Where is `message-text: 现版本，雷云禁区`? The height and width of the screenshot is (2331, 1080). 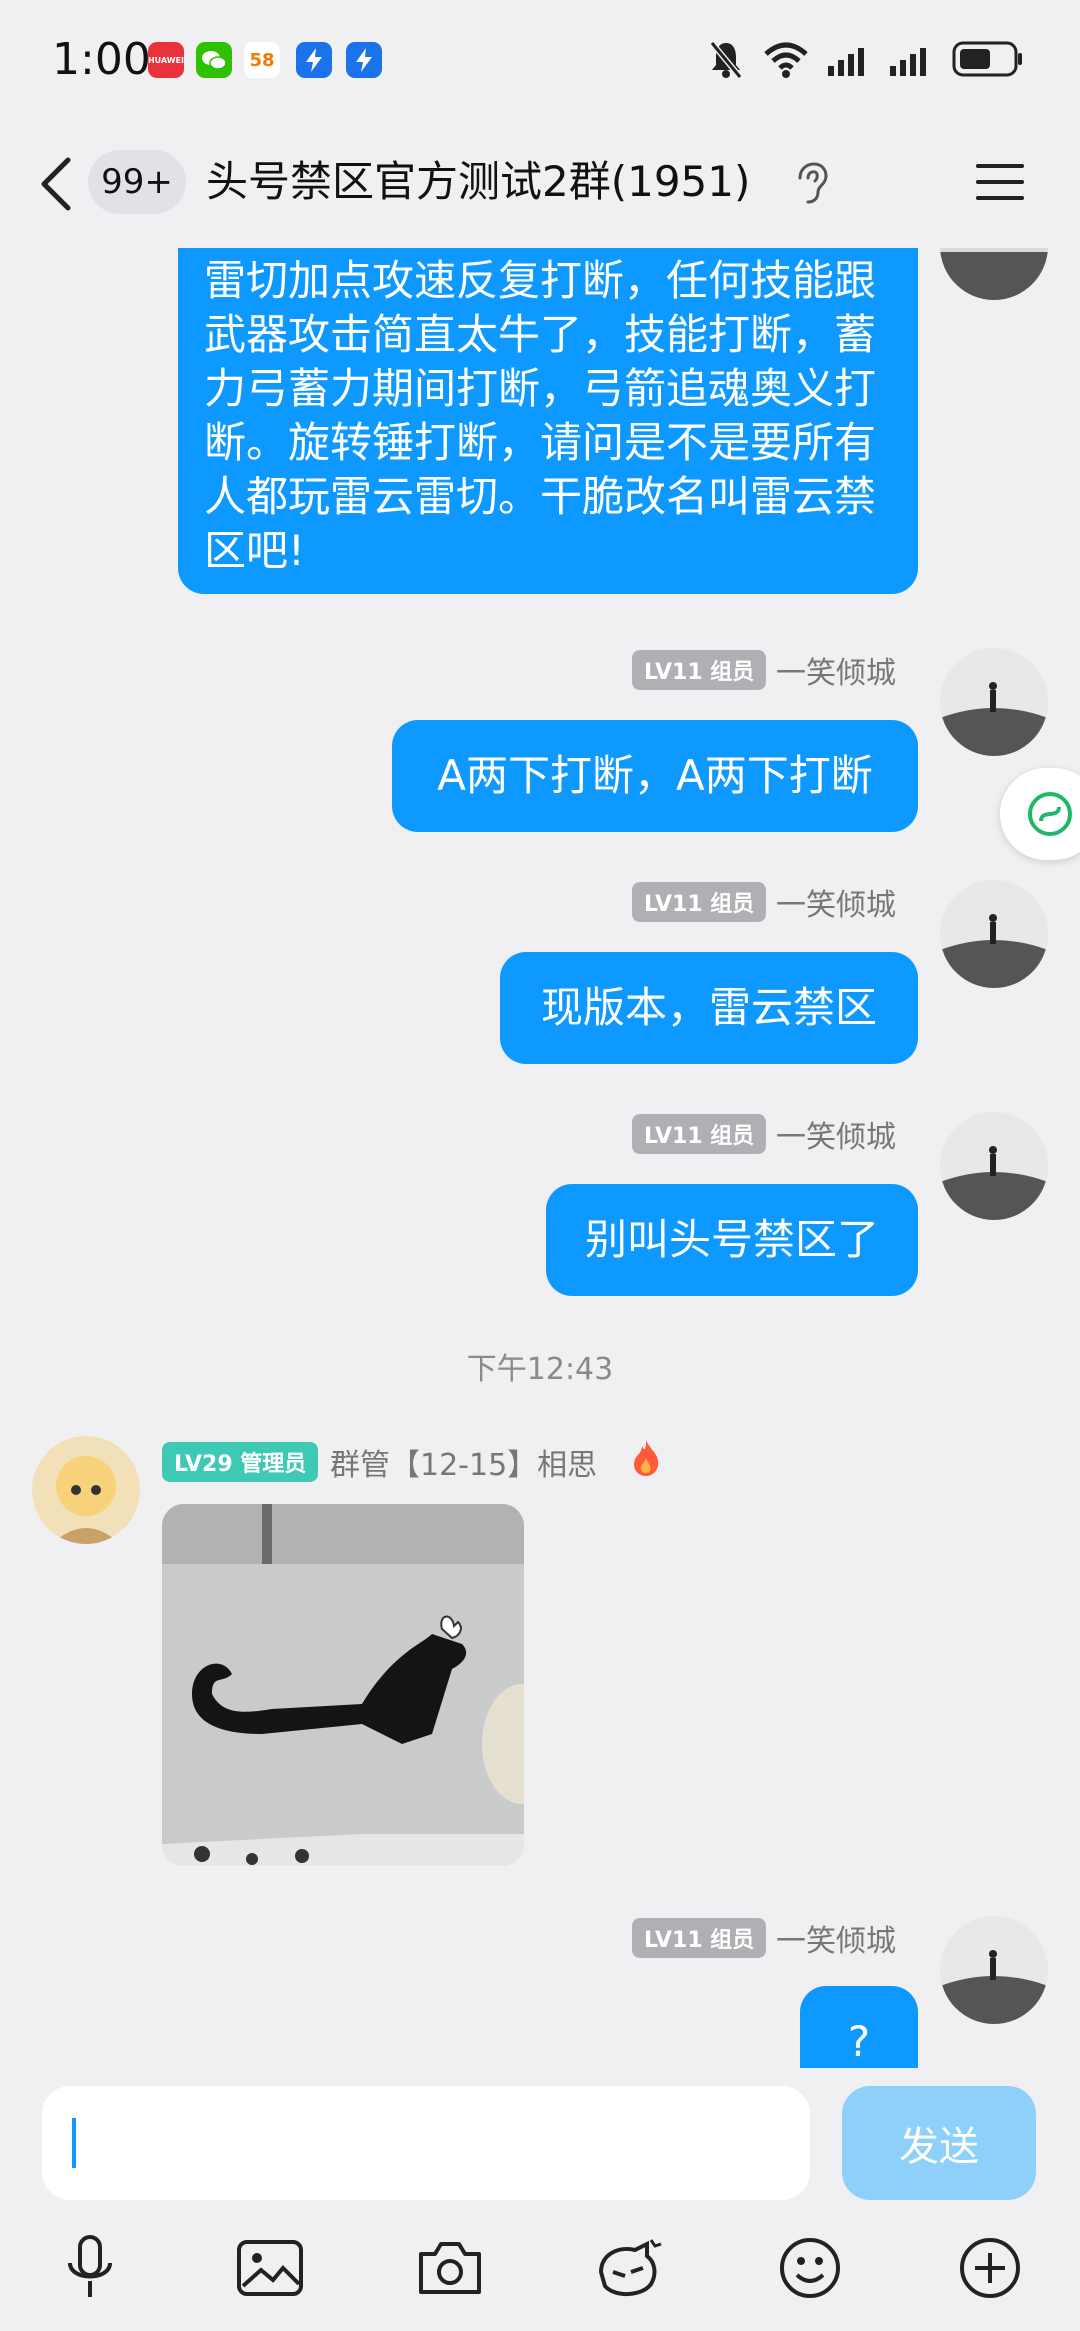
message-text: 现版本，雷云禁区 is located at coordinates (708, 1007).